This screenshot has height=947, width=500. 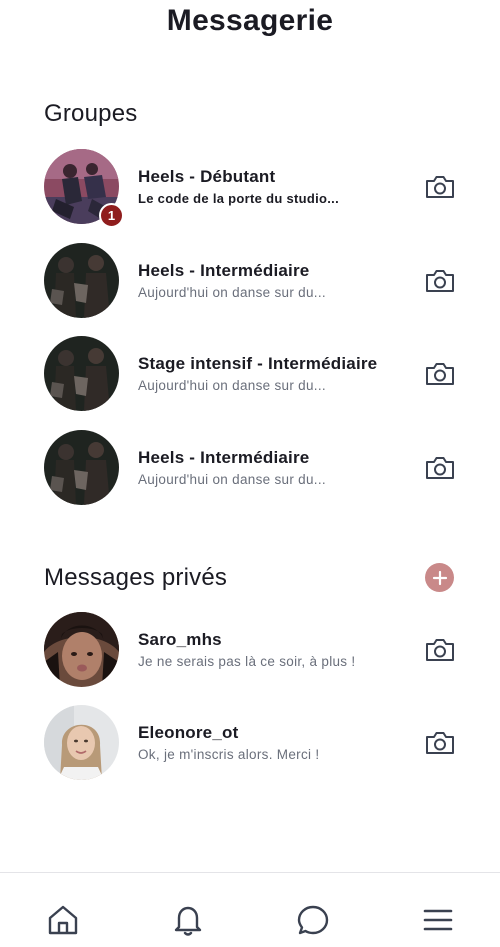 What do you see at coordinates (250, 909) in the screenshot?
I see `bottom-tab-bar` at bounding box center [250, 909].